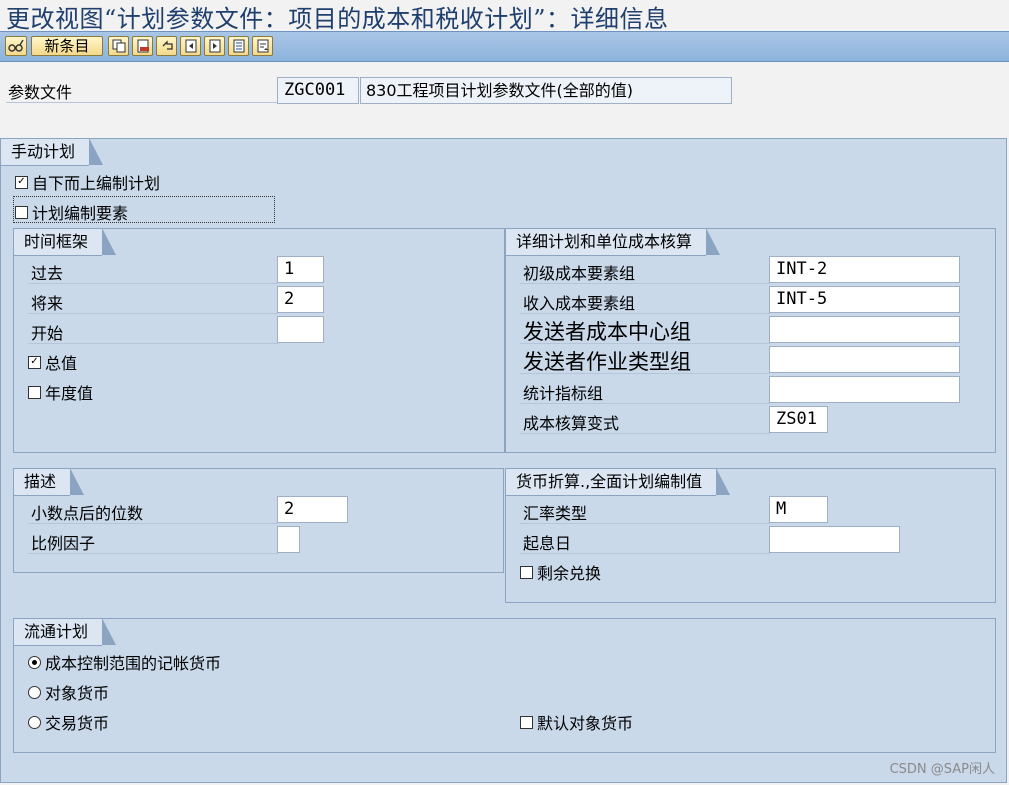  I want to click on delete-button, so click(142, 46).